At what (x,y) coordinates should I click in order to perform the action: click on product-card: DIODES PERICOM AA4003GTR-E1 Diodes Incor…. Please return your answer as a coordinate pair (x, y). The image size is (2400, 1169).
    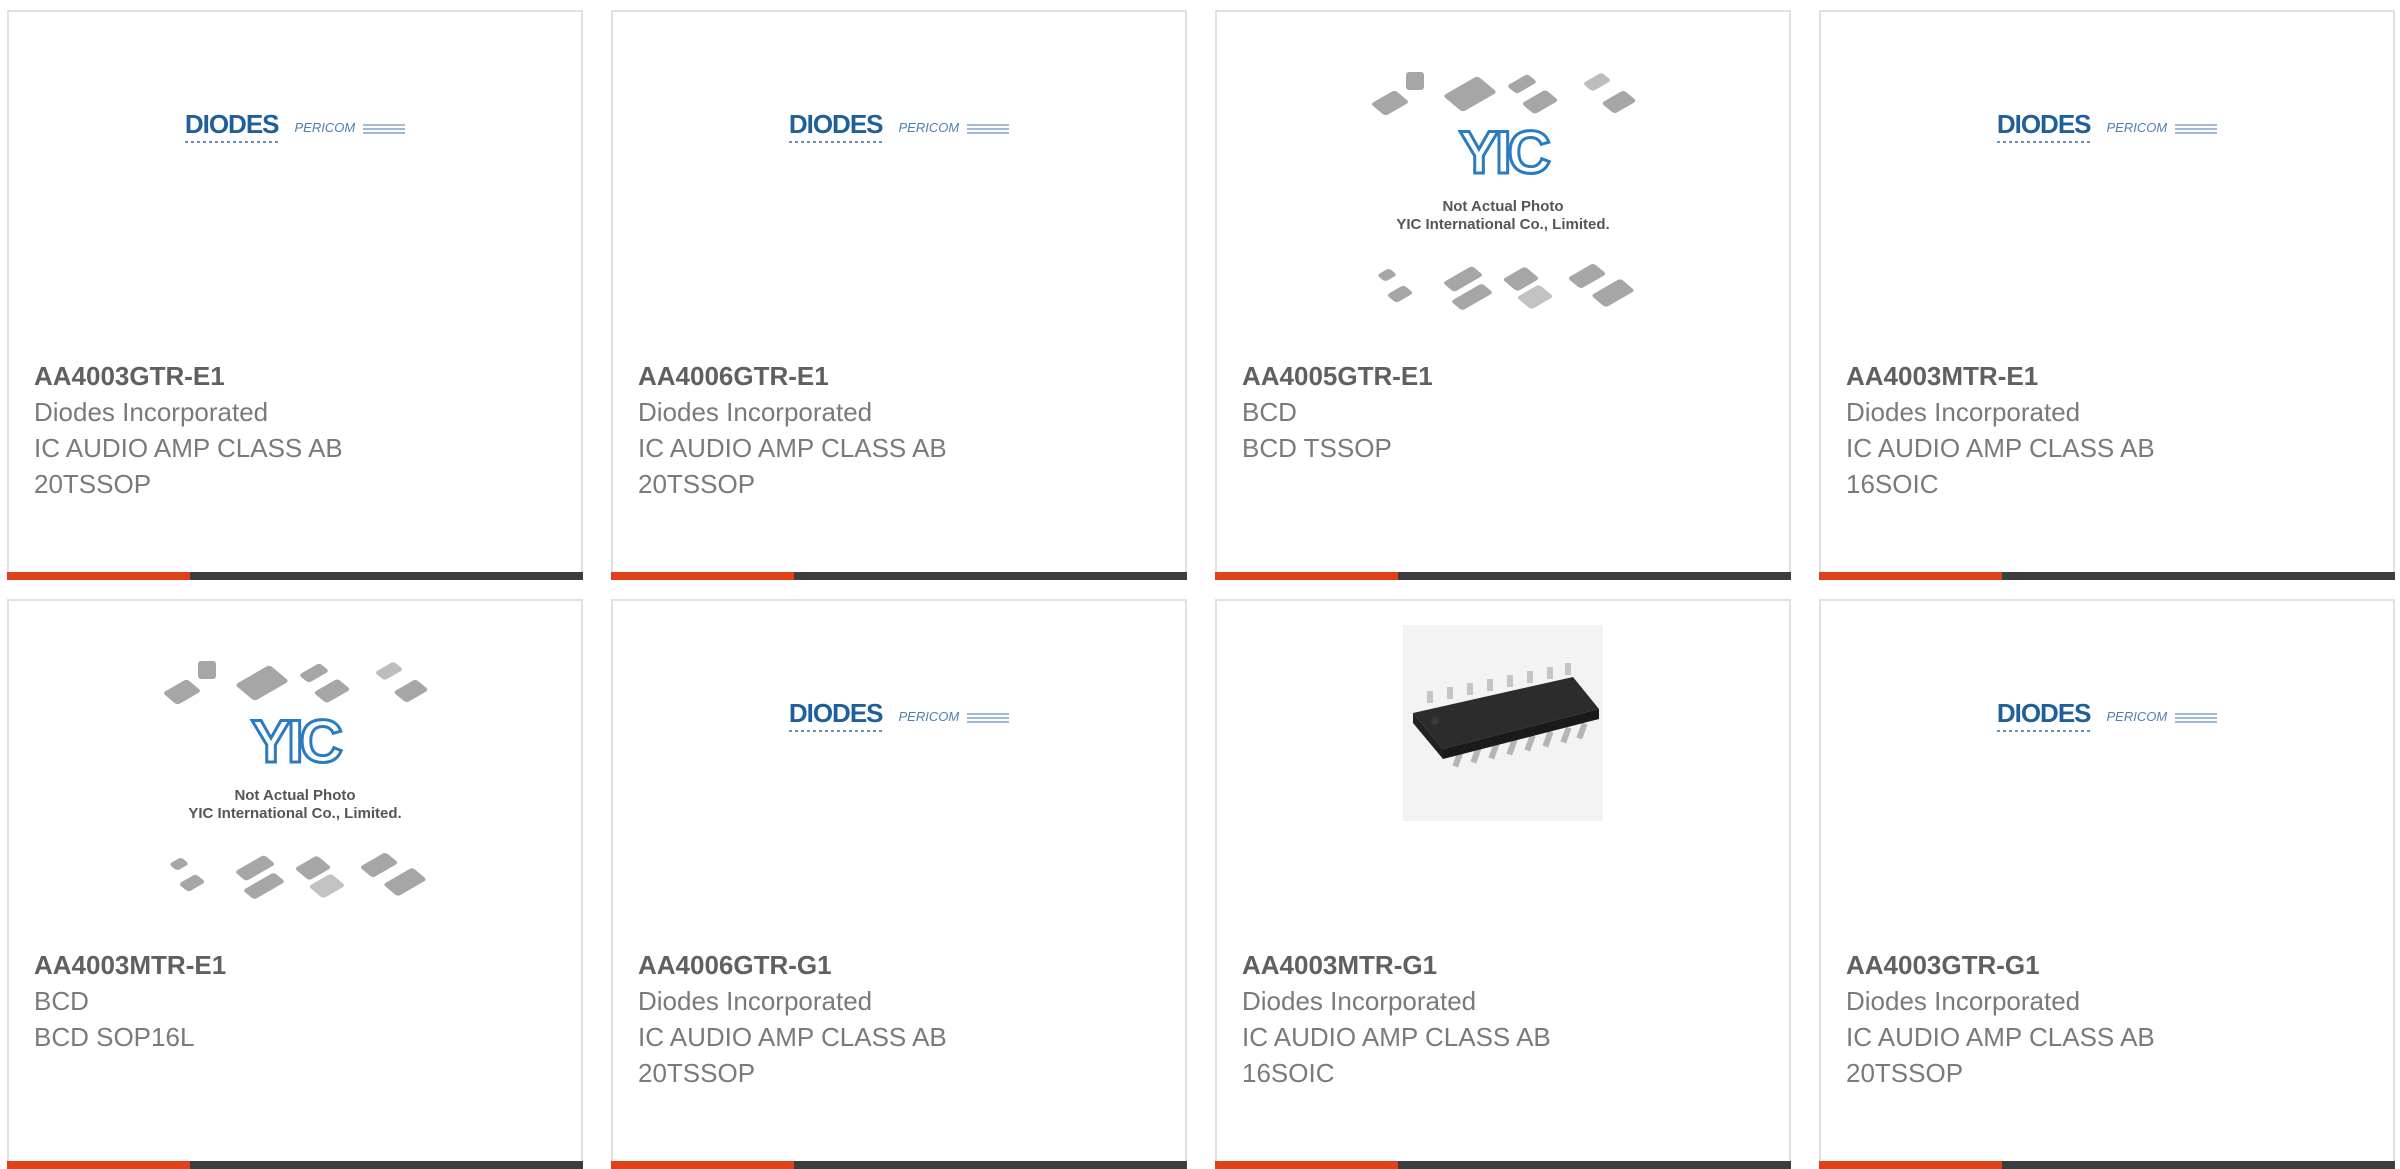
    Looking at the image, I should click on (295, 295).